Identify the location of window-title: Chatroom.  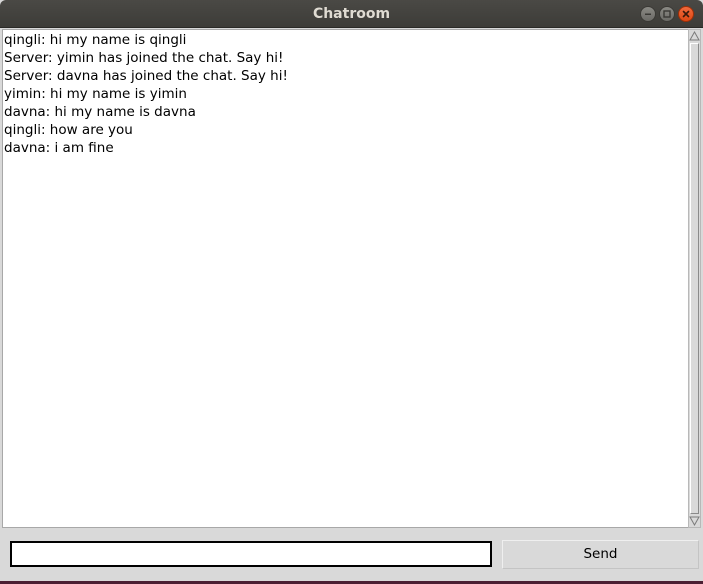
(351, 14).